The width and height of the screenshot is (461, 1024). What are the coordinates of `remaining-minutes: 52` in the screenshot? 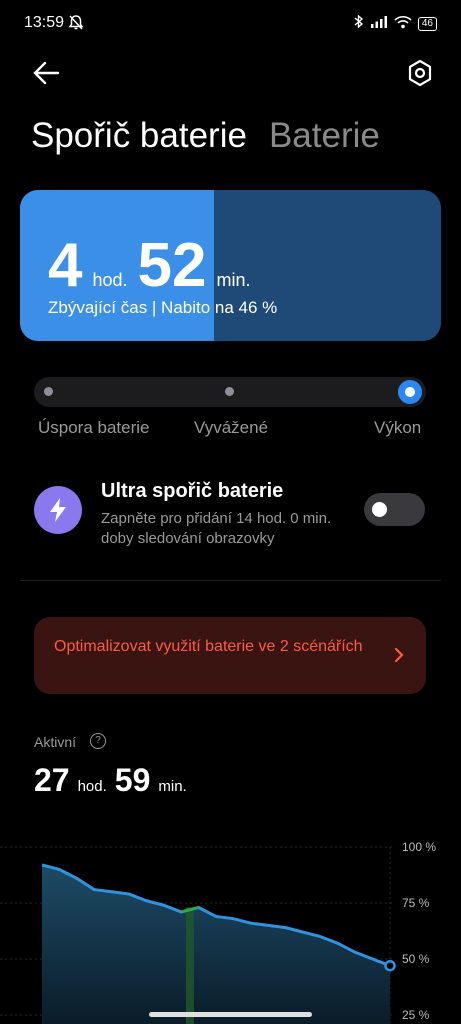 It's located at (172, 265).